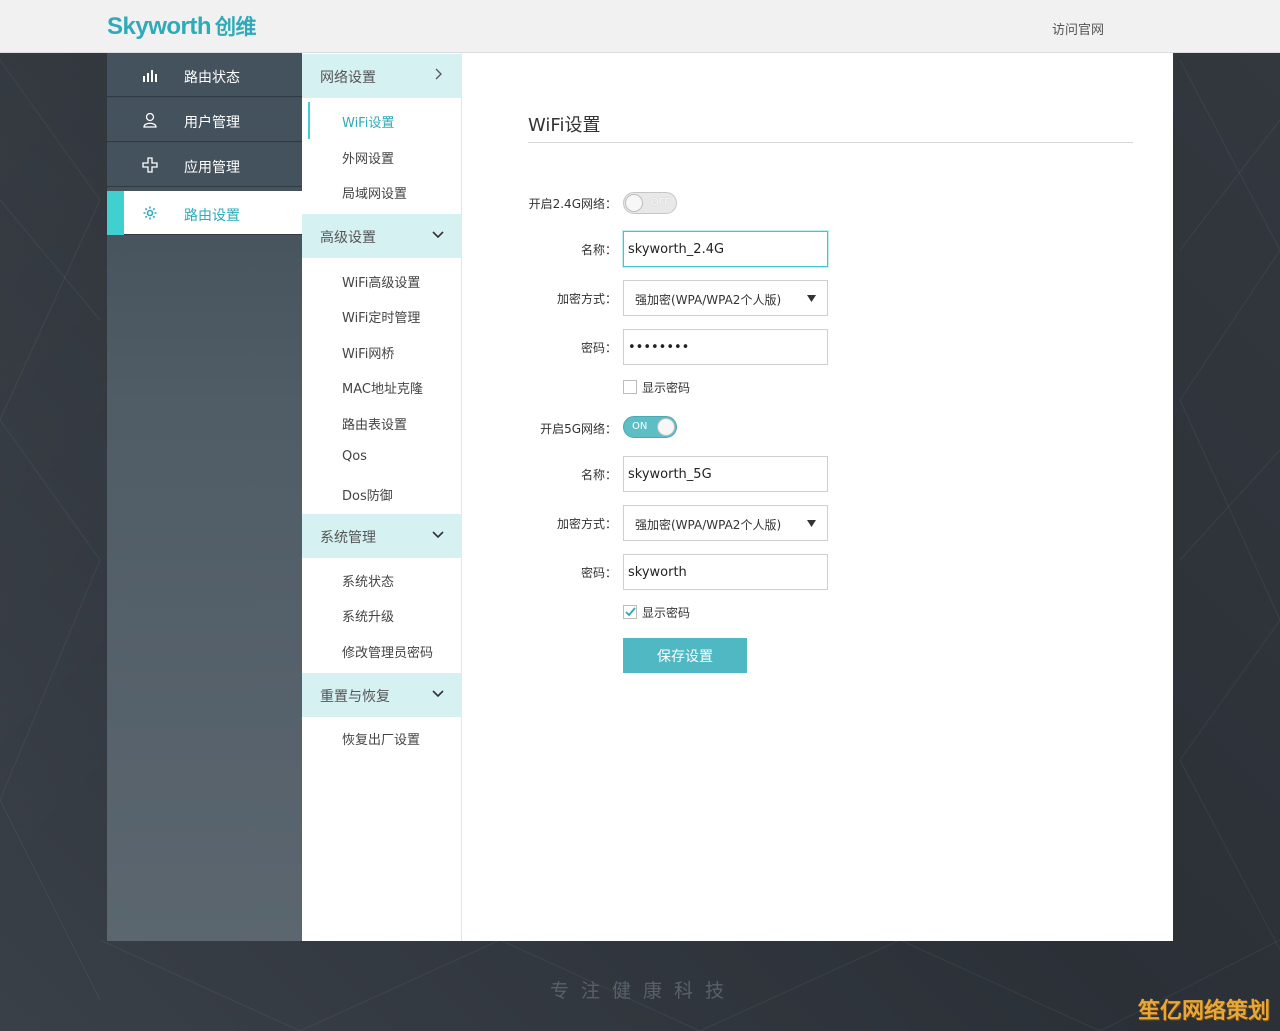 The image size is (1280, 1031). Describe the element at coordinates (572, 204) in the screenshot. I see `wifi24-toggle-label: 开启2.4G网络：` at that location.